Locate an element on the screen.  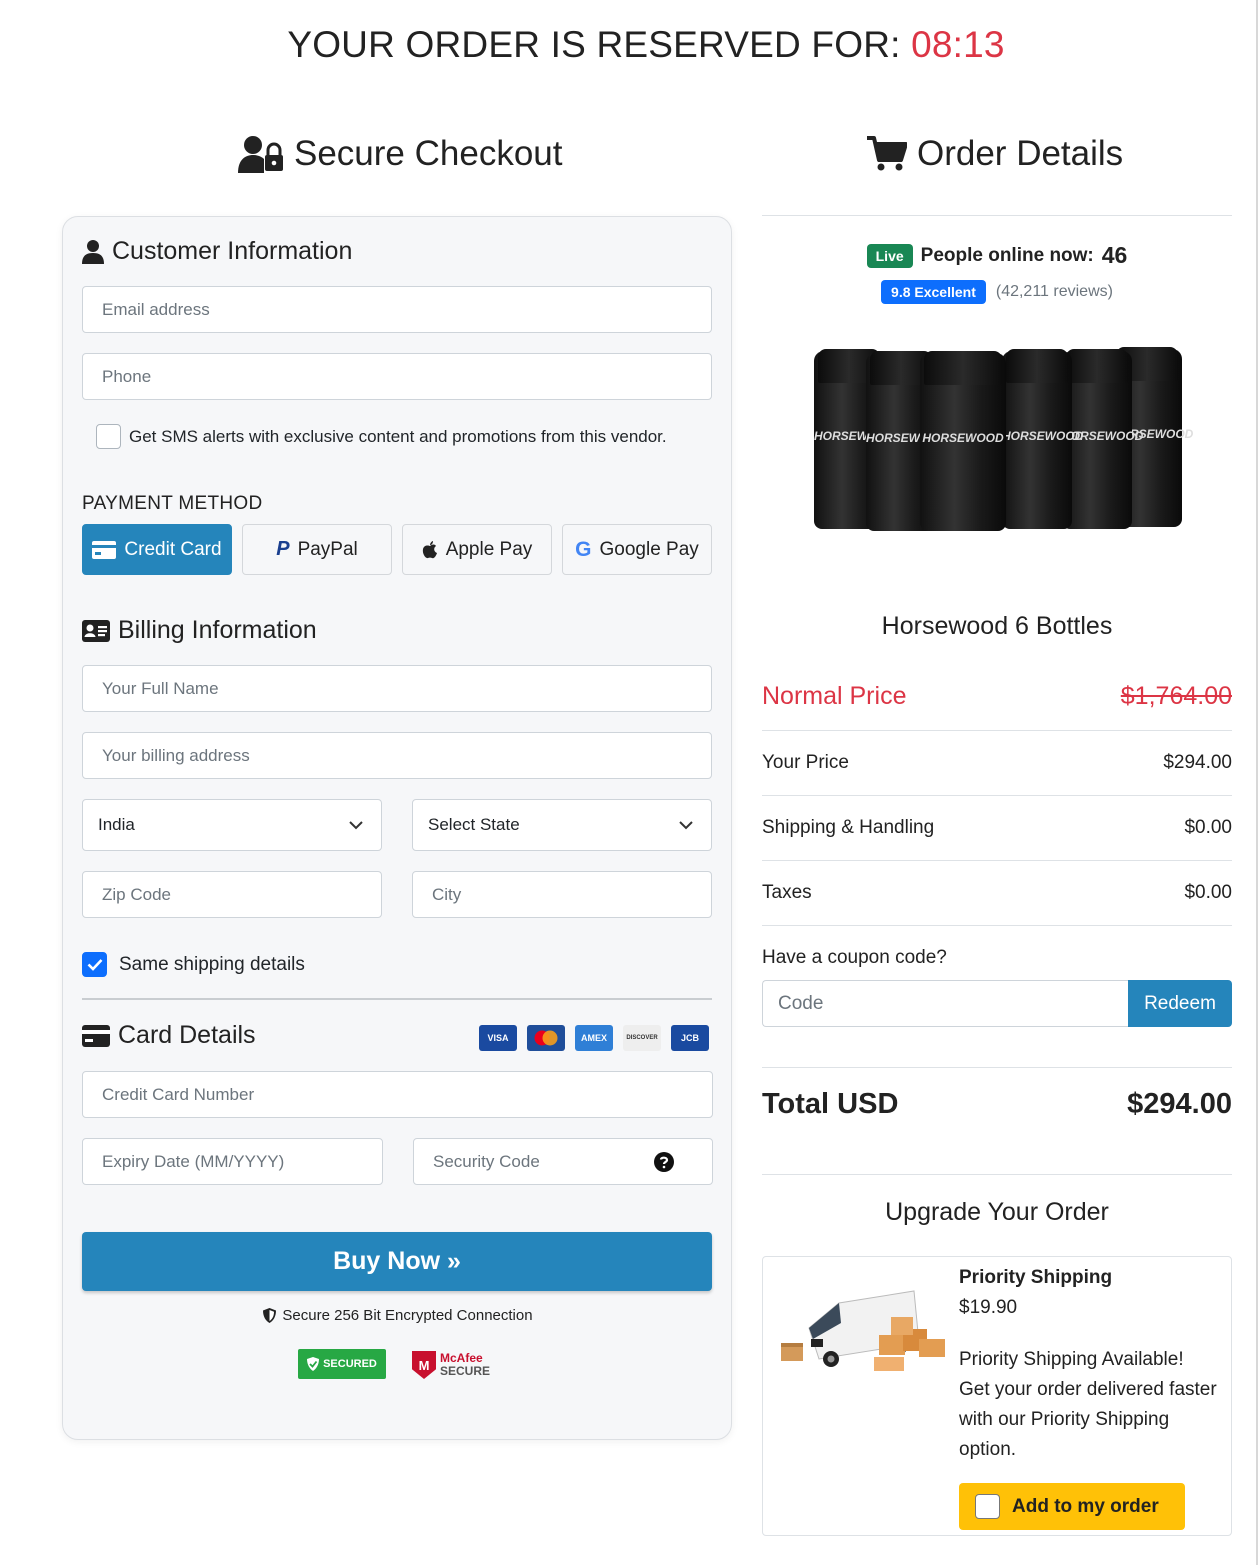
online-indicator: Live People online now: 46 is located at coordinates (997, 255).